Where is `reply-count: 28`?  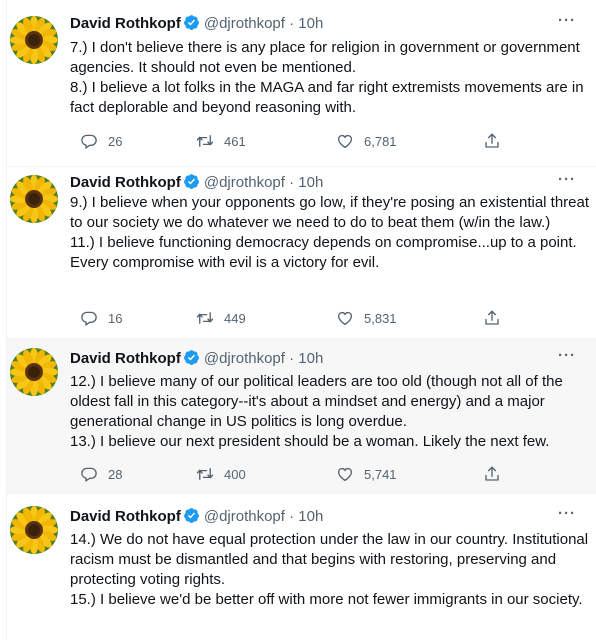 reply-count: 28 is located at coordinates (115, 474).